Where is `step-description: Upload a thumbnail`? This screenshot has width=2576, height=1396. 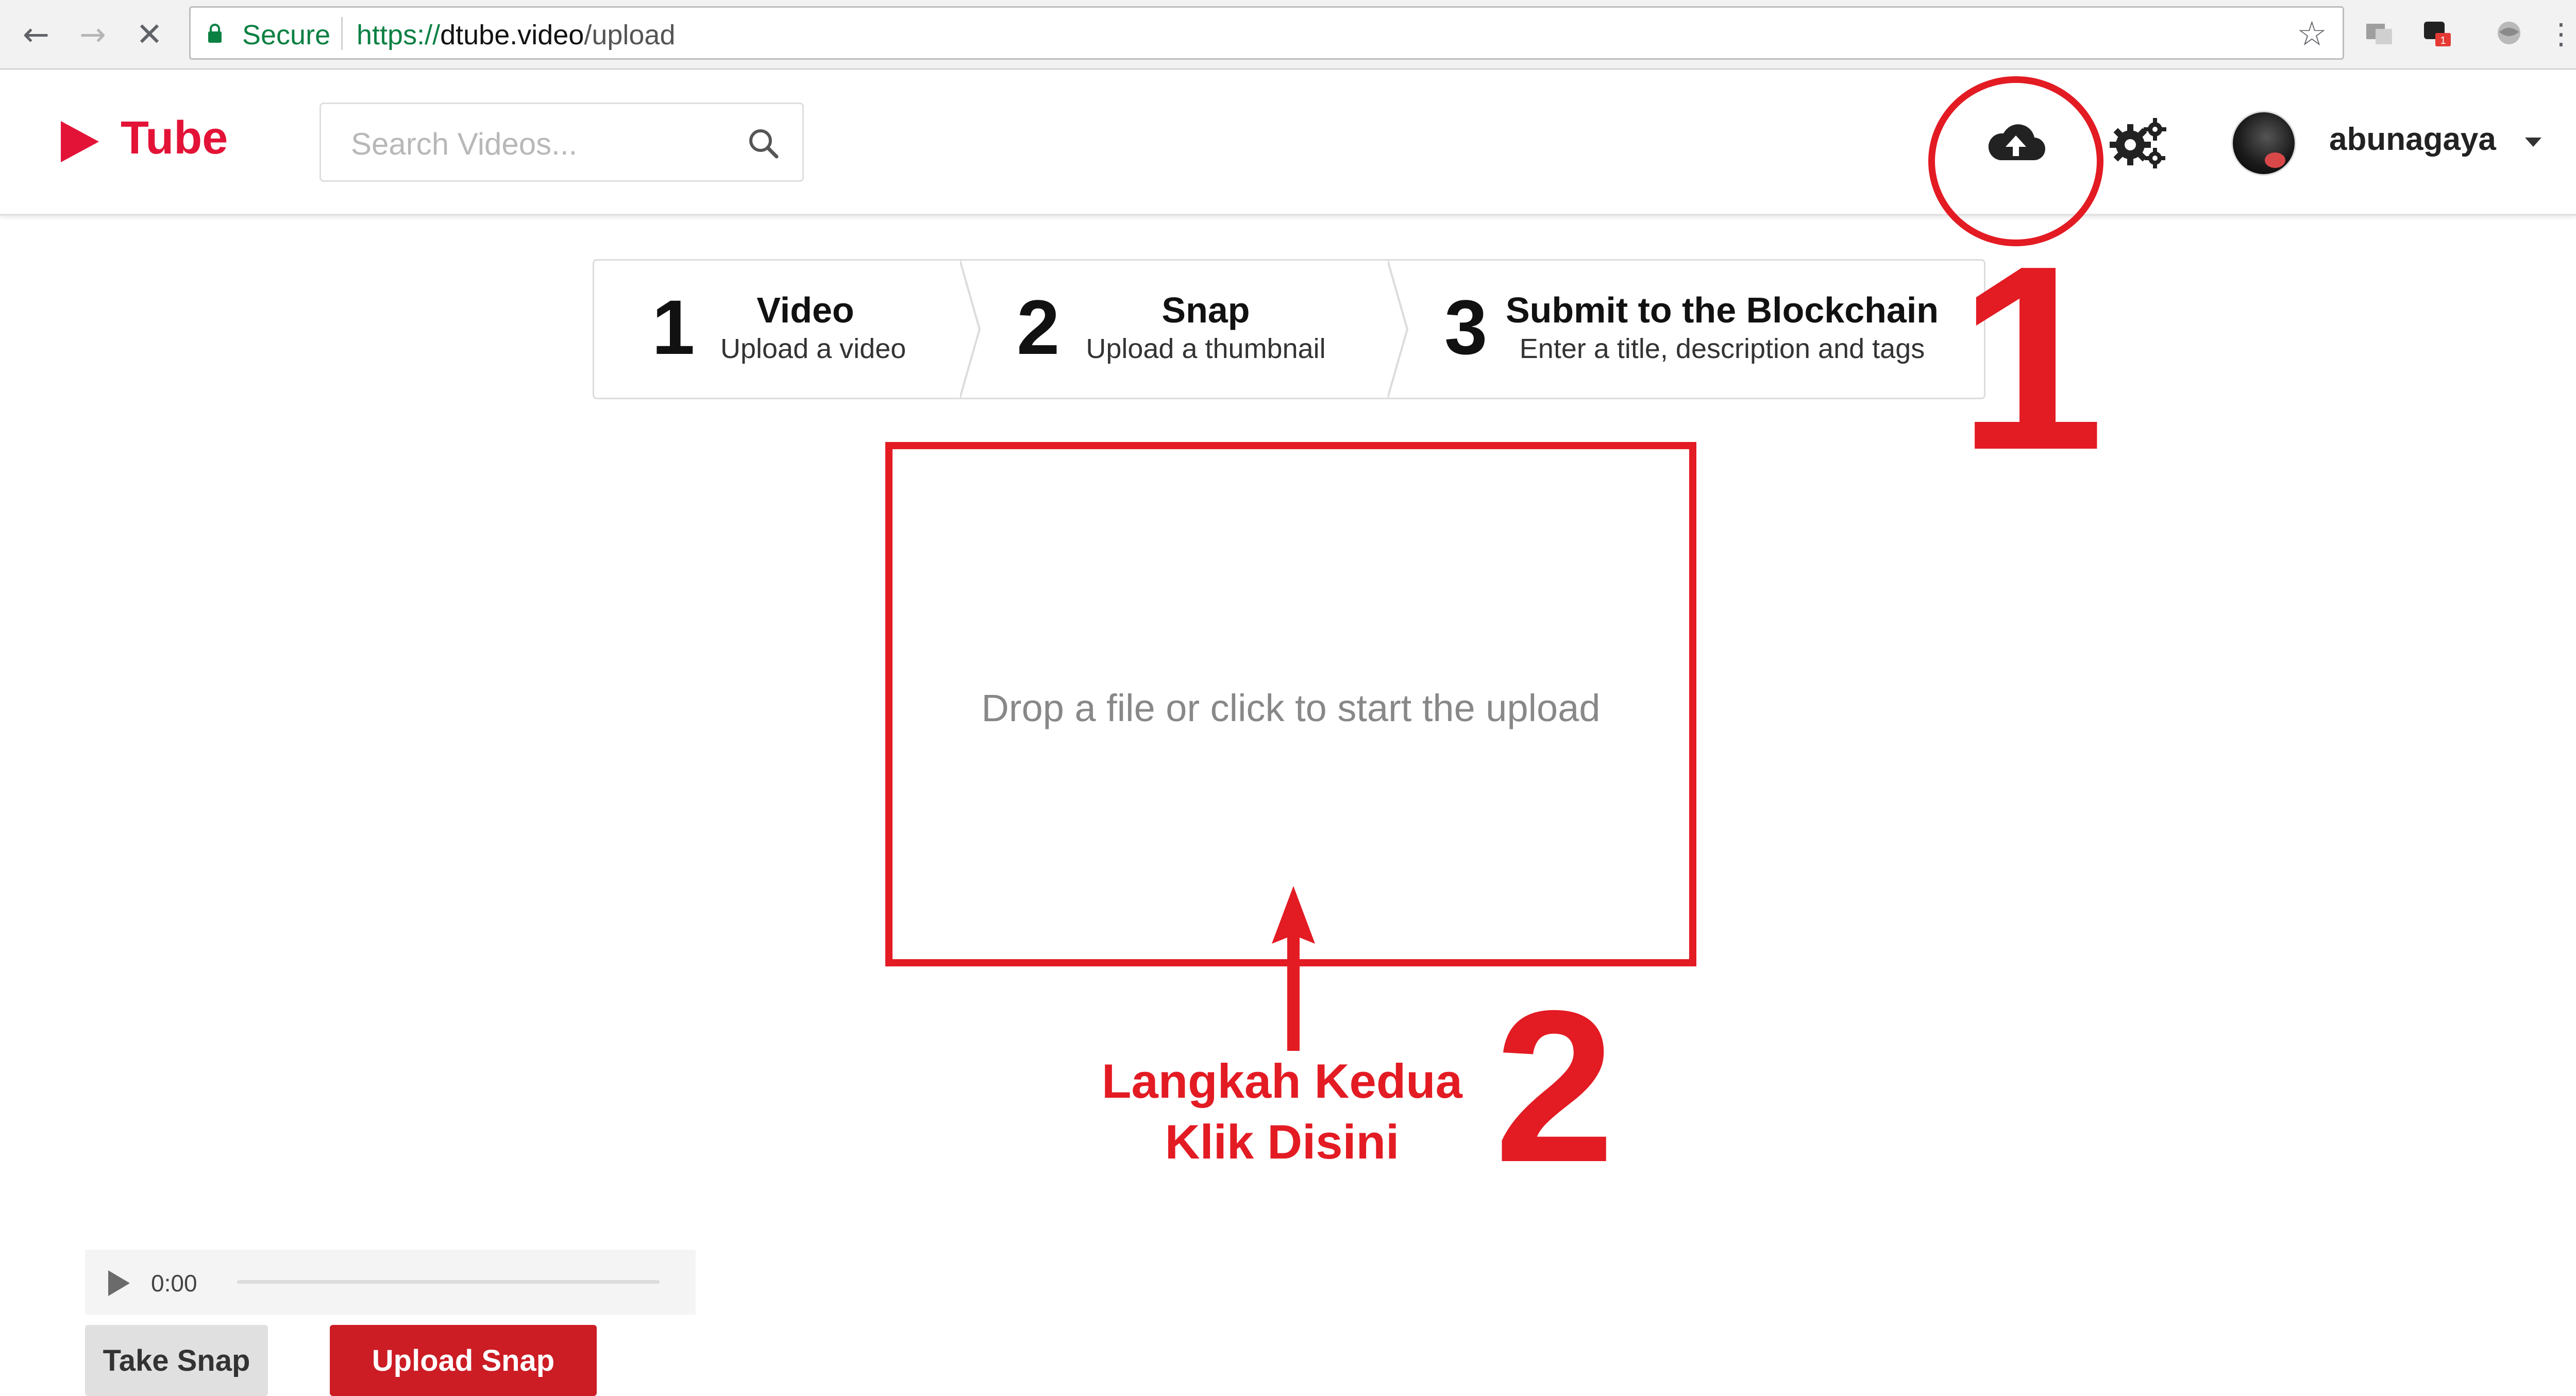
step-description: Upload a thumbnail is located at coordinates (1206, 349).